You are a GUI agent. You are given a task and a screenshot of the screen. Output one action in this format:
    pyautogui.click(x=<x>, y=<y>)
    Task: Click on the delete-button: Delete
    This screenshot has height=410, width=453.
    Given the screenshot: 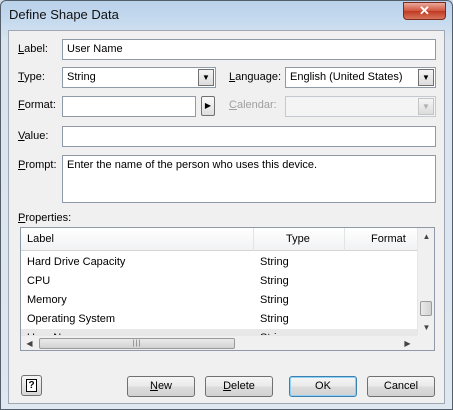 What is the action you would take?
    pyautogui.click(x=239, y=386)
    